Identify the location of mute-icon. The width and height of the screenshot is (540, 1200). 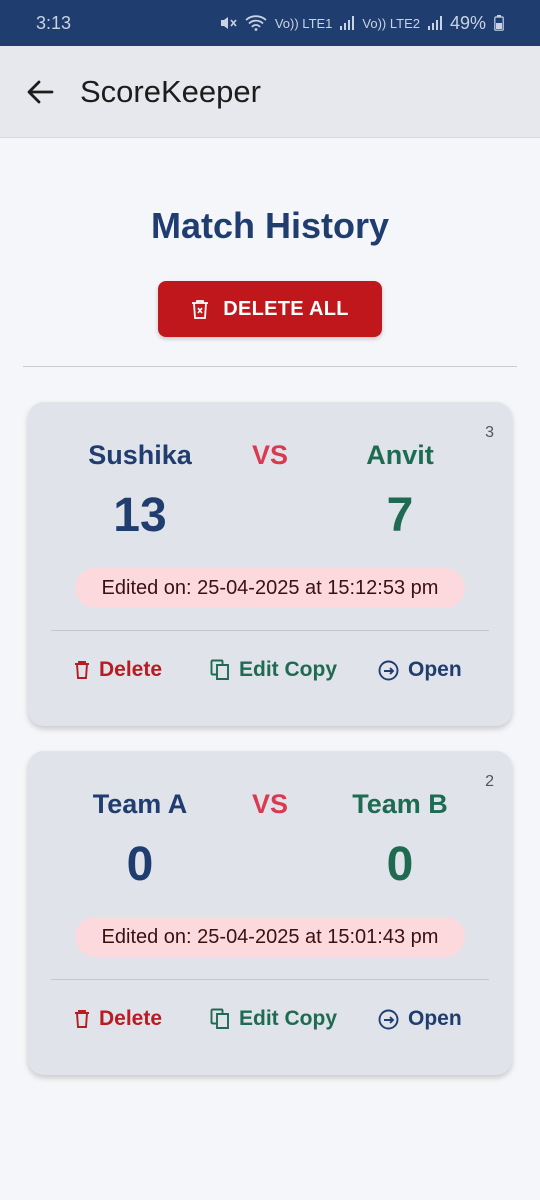
(228, 23).